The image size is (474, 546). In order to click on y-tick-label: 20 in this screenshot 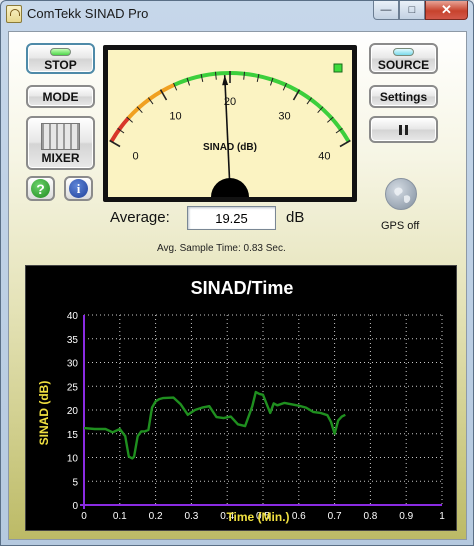, I will do `click(73, 411)`.